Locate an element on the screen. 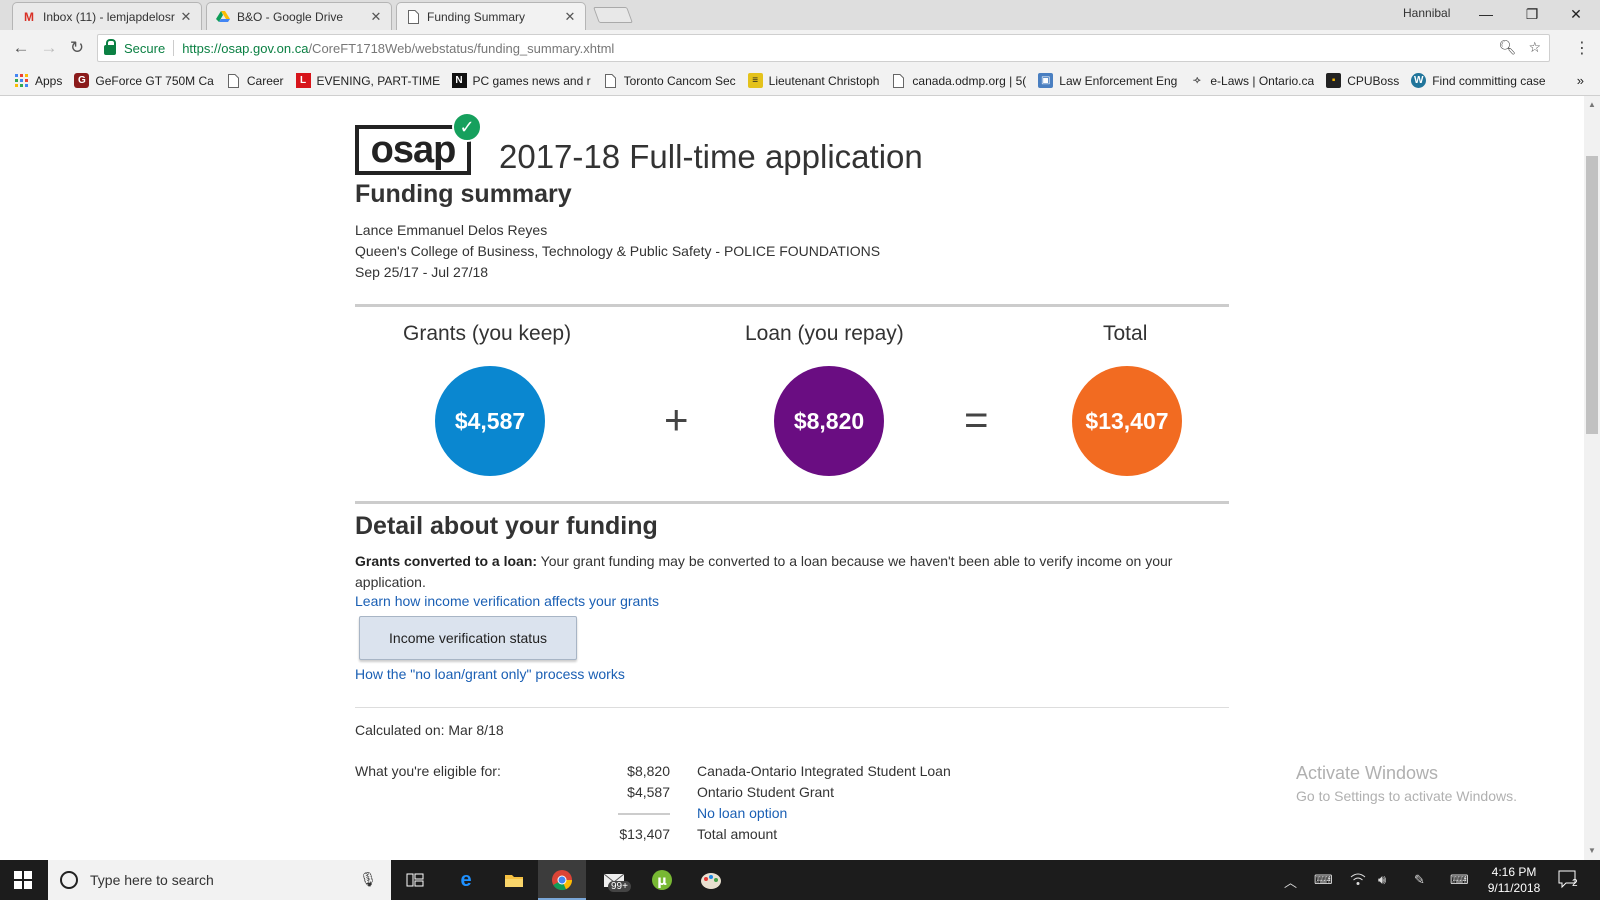  loan-label: Loan (you repay) is located at coordinates (824, 333).